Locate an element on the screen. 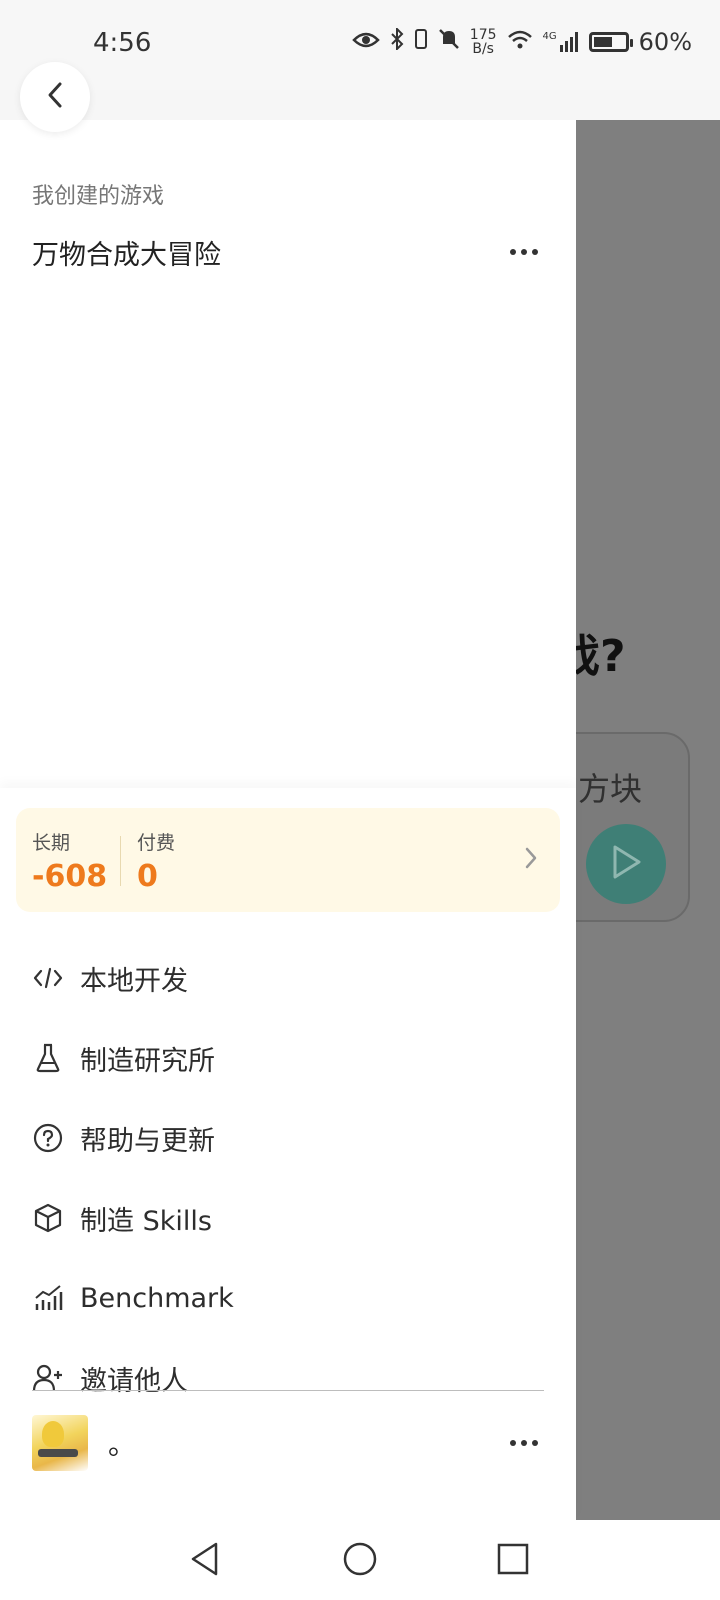 The width and height of the screenshot is (720, 1600). mute-icon is located at coordinates (449, 42).